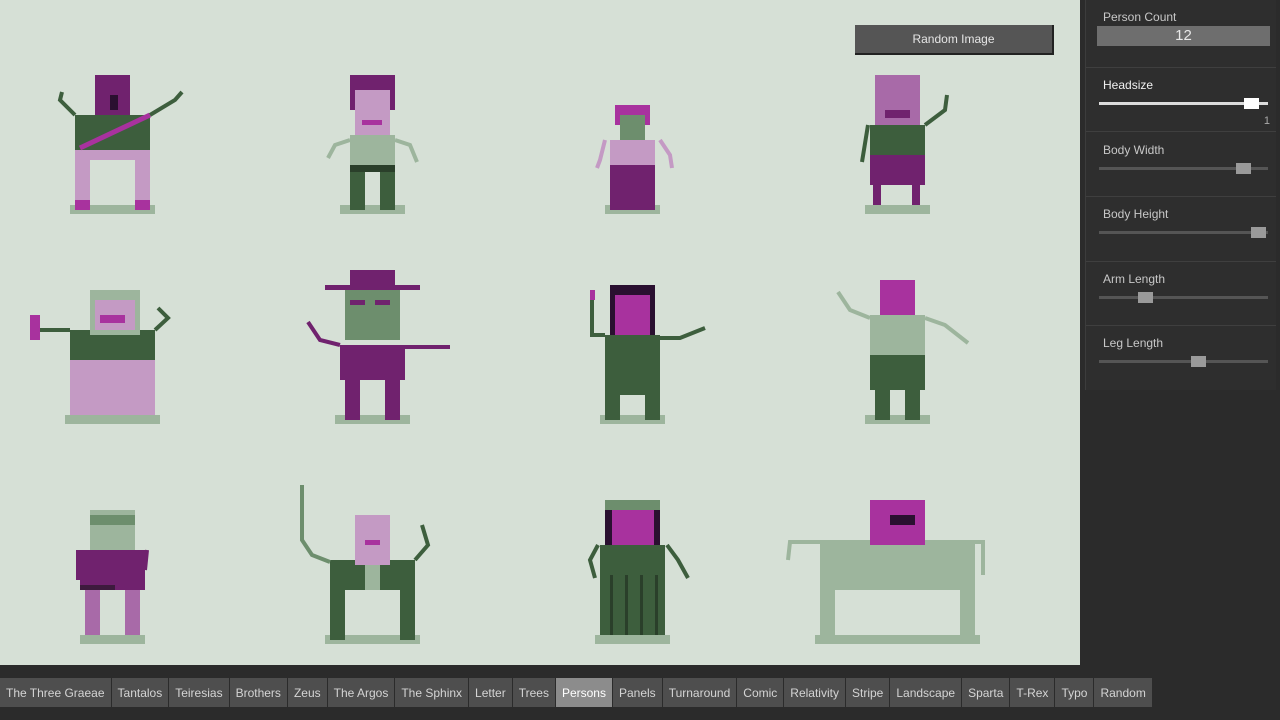  I want to click on tab-comic: Comic, so click(760, 692).